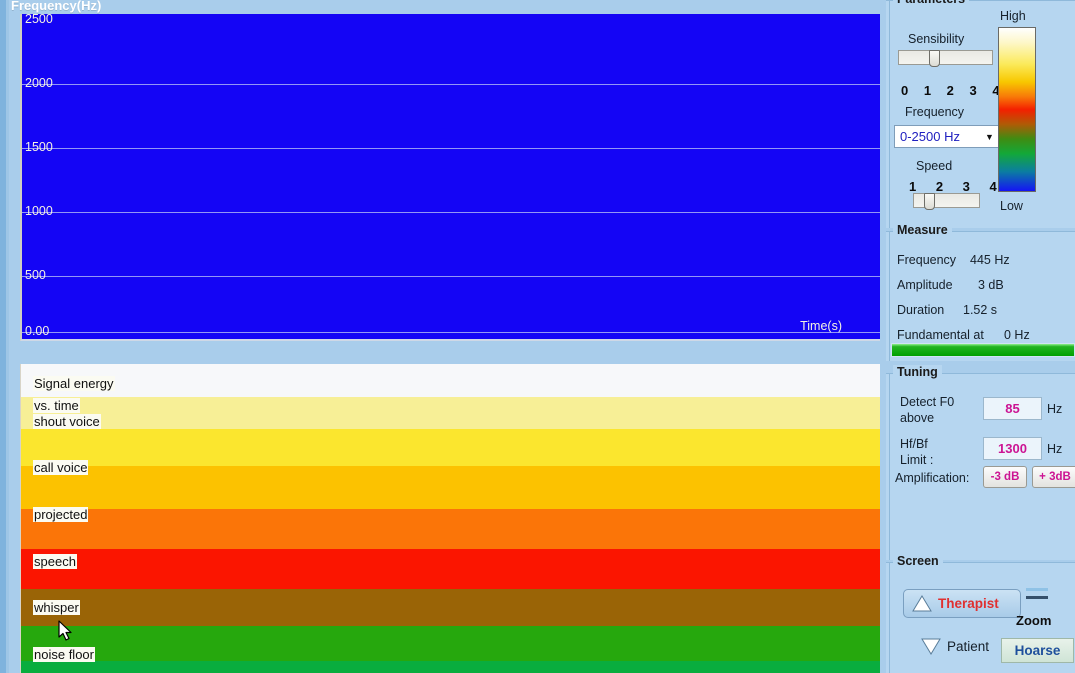 The height and width of the screenshot is (673, 1075). Describe the element at coordinates (56, 6) in the screenshot. I see `spectrogram-y-axis-title: Frequency(Hz)` at that location.